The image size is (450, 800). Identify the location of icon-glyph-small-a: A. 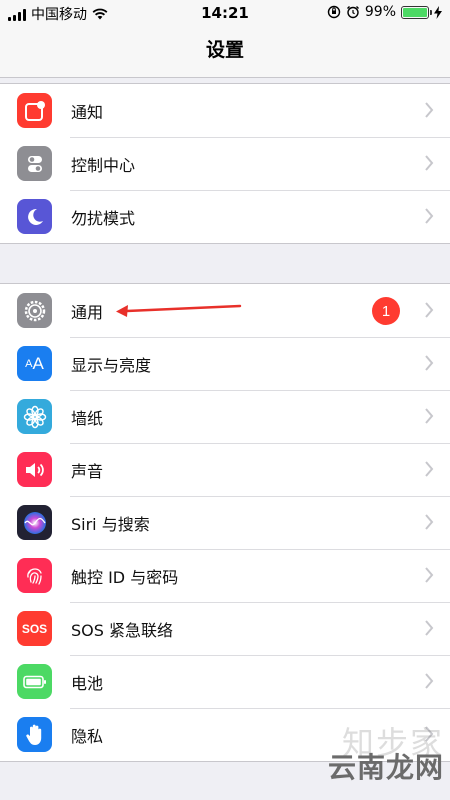
(29, 363).